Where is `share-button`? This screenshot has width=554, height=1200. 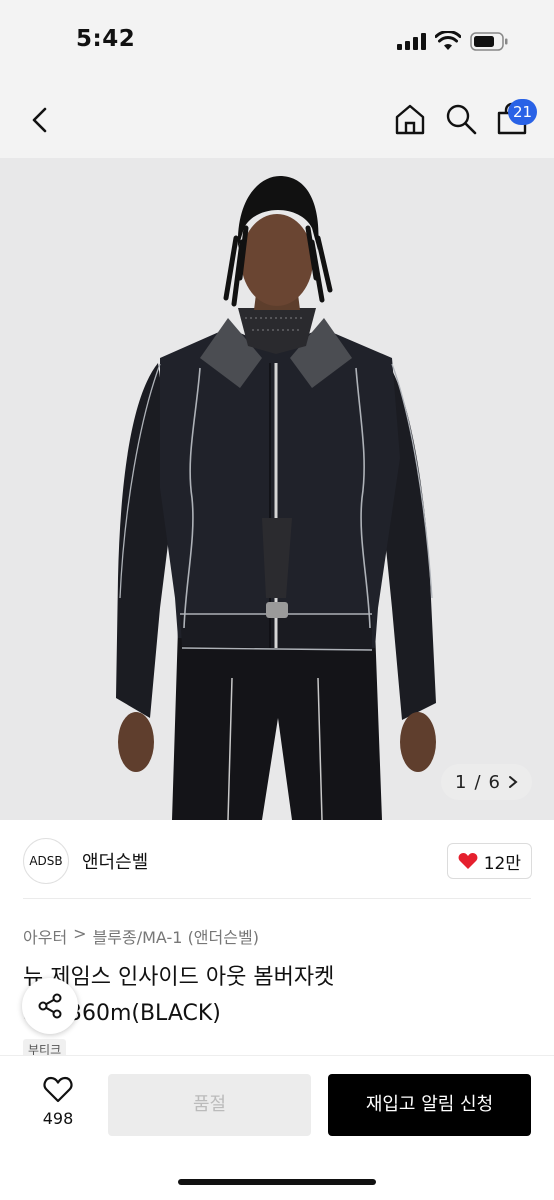
share-button is located at coordinates (50, 1006).